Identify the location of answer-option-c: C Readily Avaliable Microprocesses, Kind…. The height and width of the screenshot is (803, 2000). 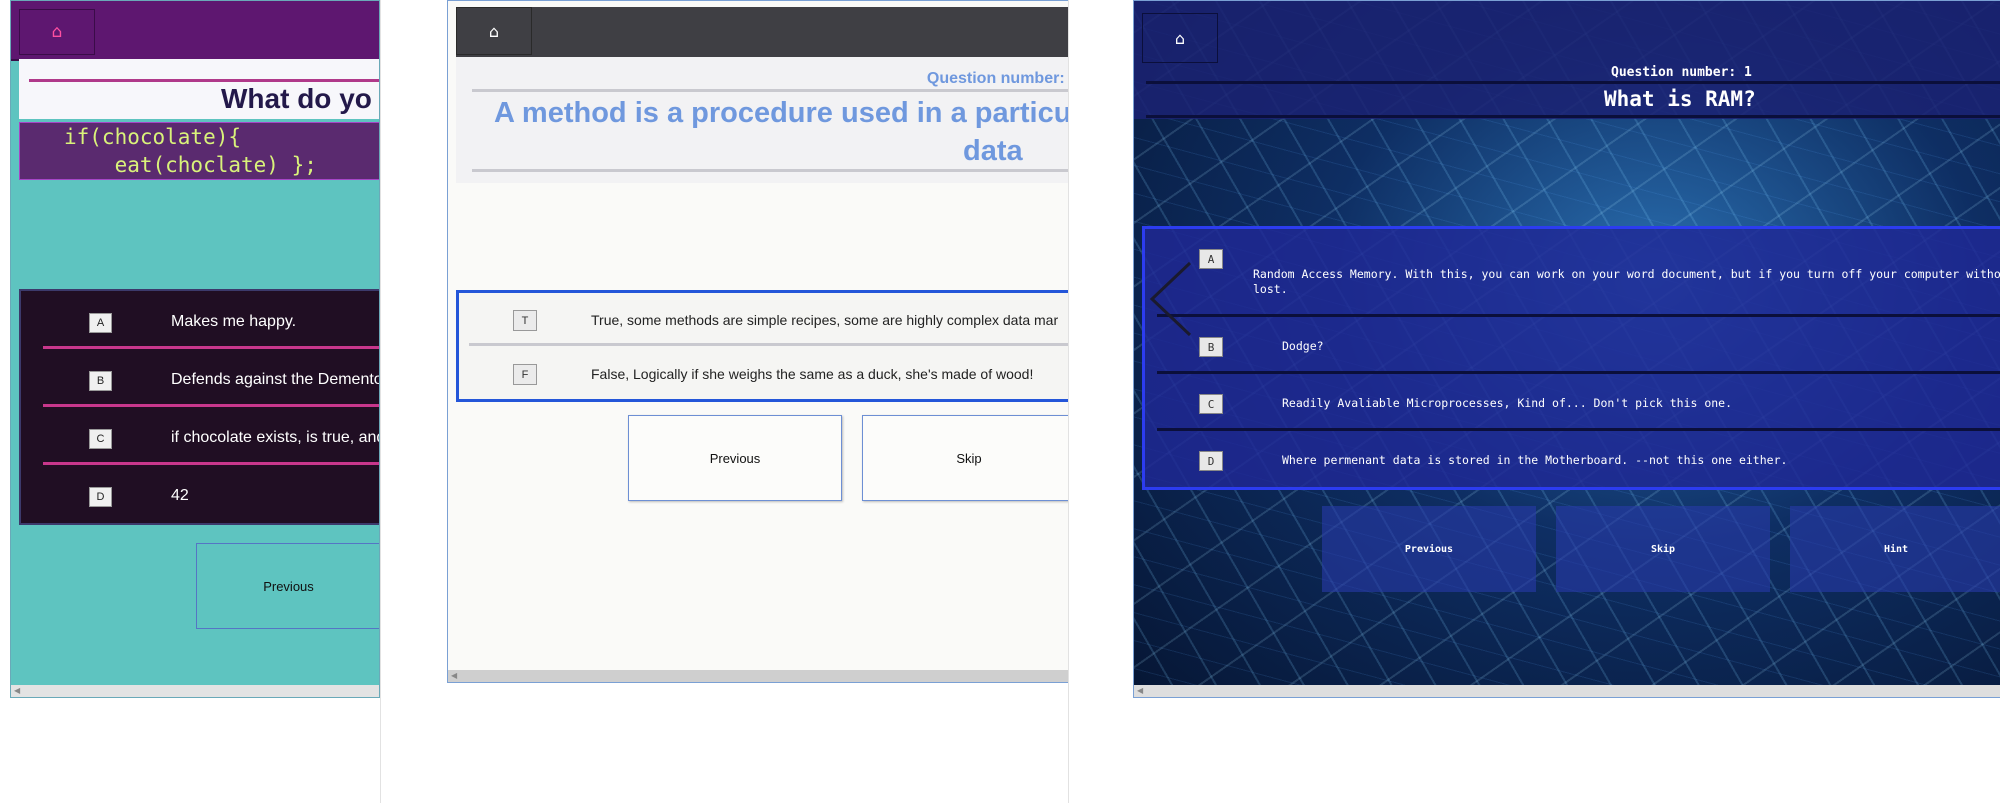
(1572, 402).